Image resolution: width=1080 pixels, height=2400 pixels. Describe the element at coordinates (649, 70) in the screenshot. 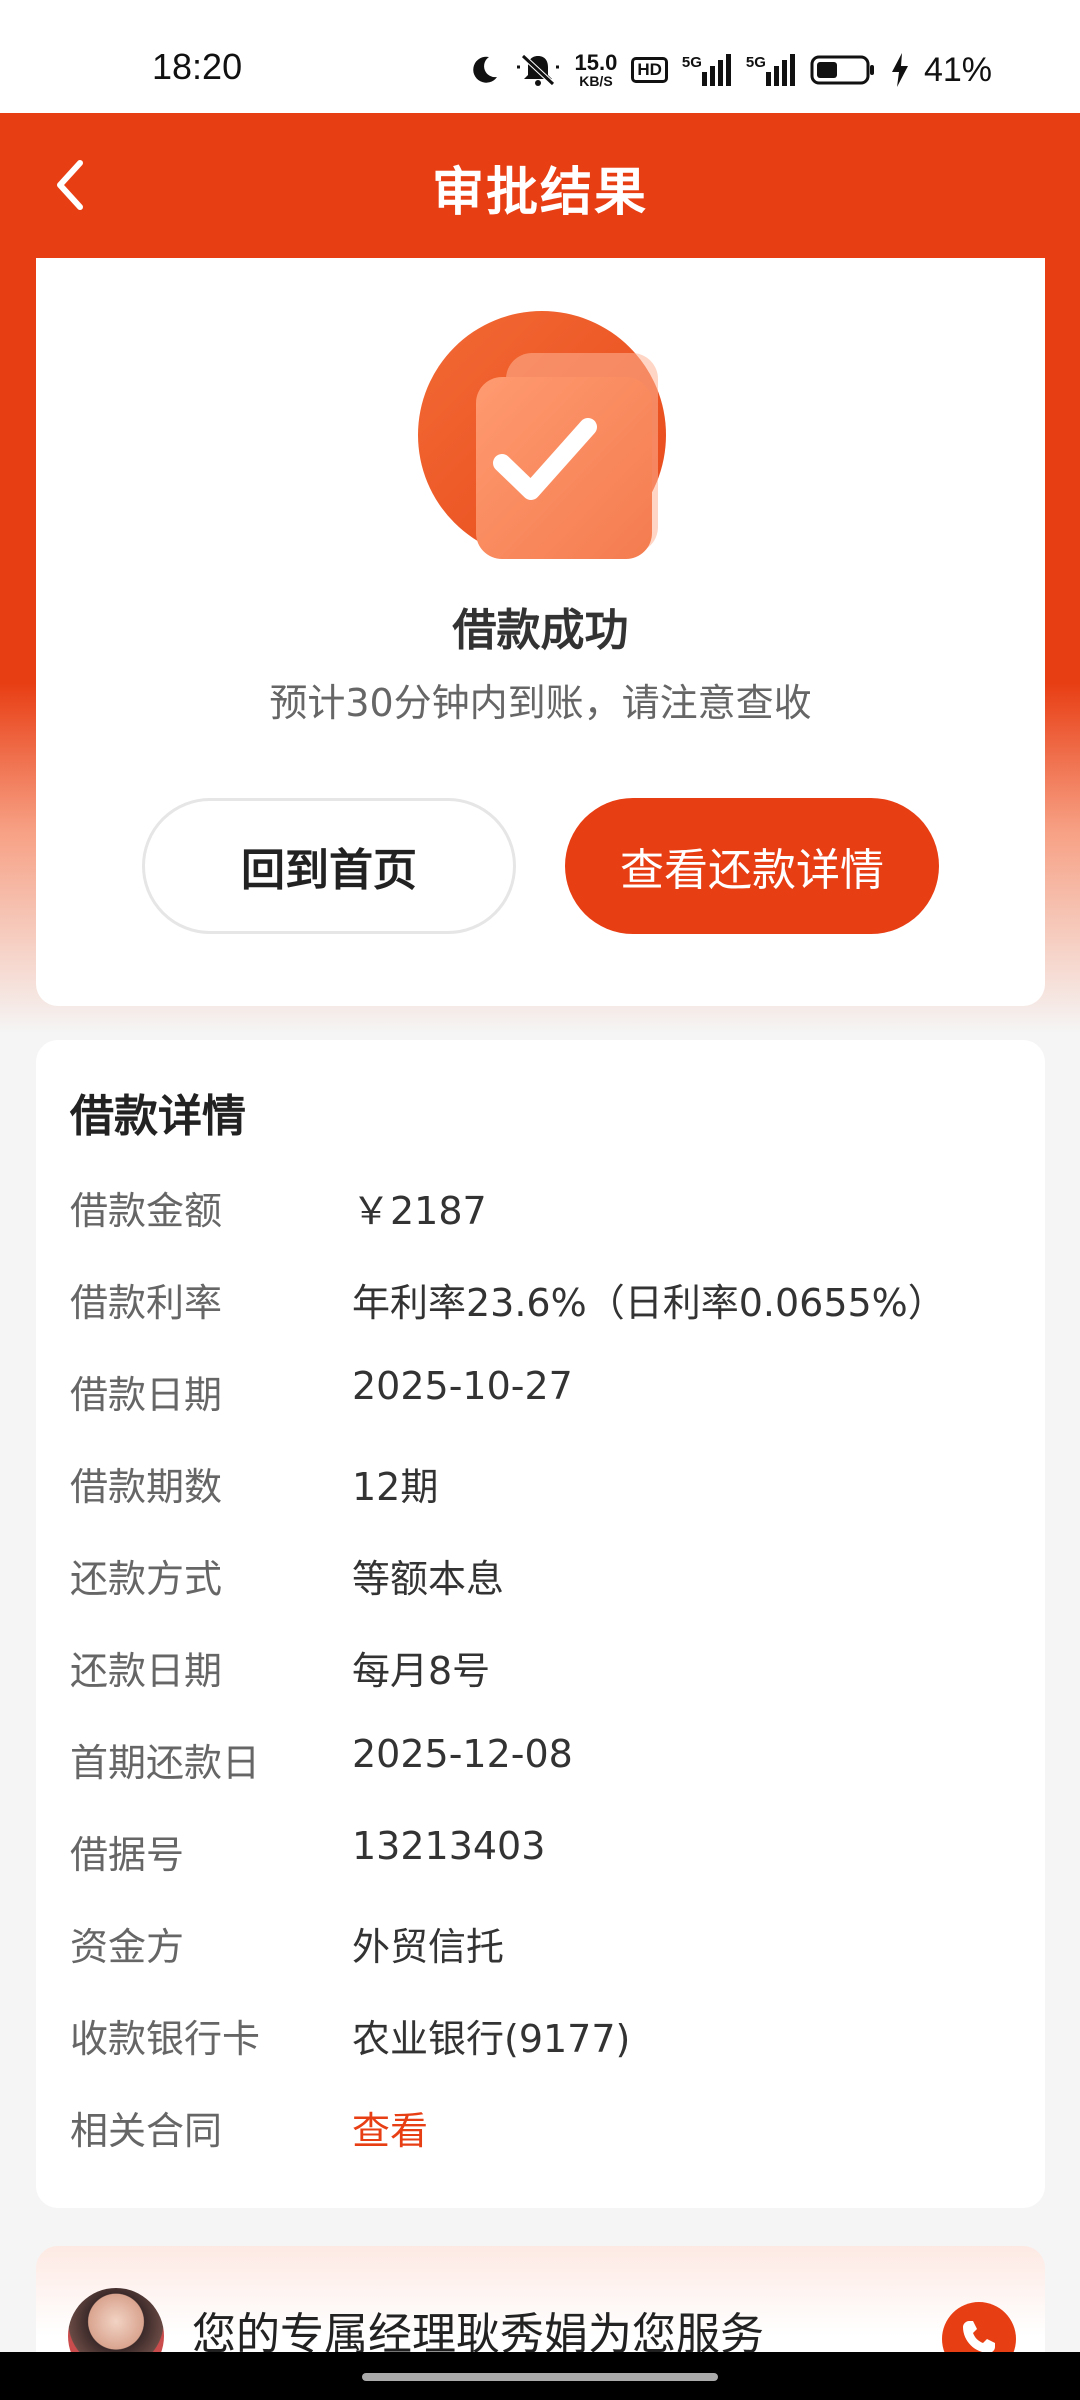

I see `hd-badge: HD` at that location.